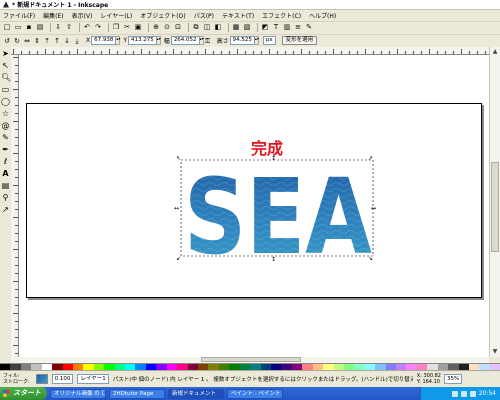 Image resolution: width=500 pixels, height=400 pixels. I want to click on scale-handle-left: ↔, so click(176, 209).